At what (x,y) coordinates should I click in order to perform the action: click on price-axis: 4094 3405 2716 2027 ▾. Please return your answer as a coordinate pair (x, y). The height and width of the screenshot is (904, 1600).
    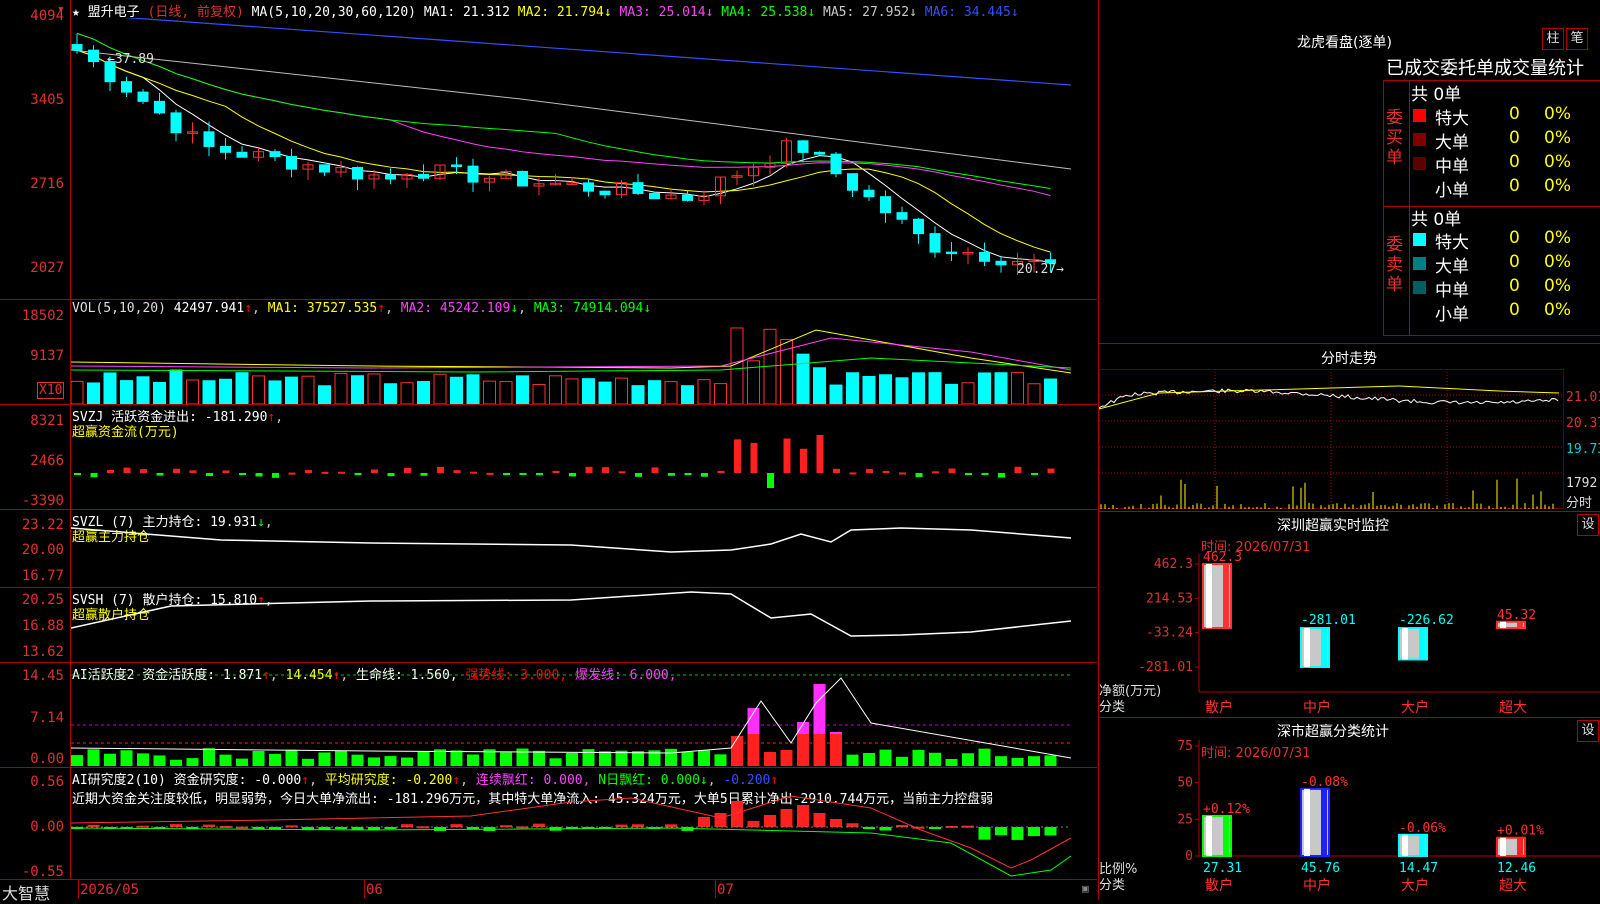
    Looking at the image, I should click on (35, 149).